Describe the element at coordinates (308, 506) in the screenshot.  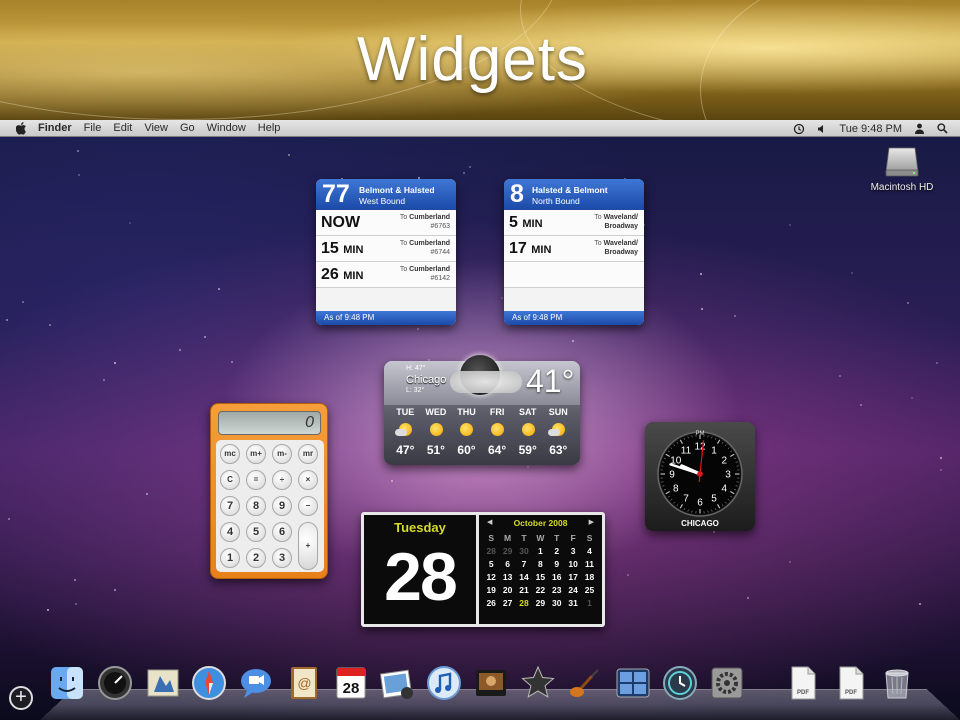
I see `minus-button: −` at that location.